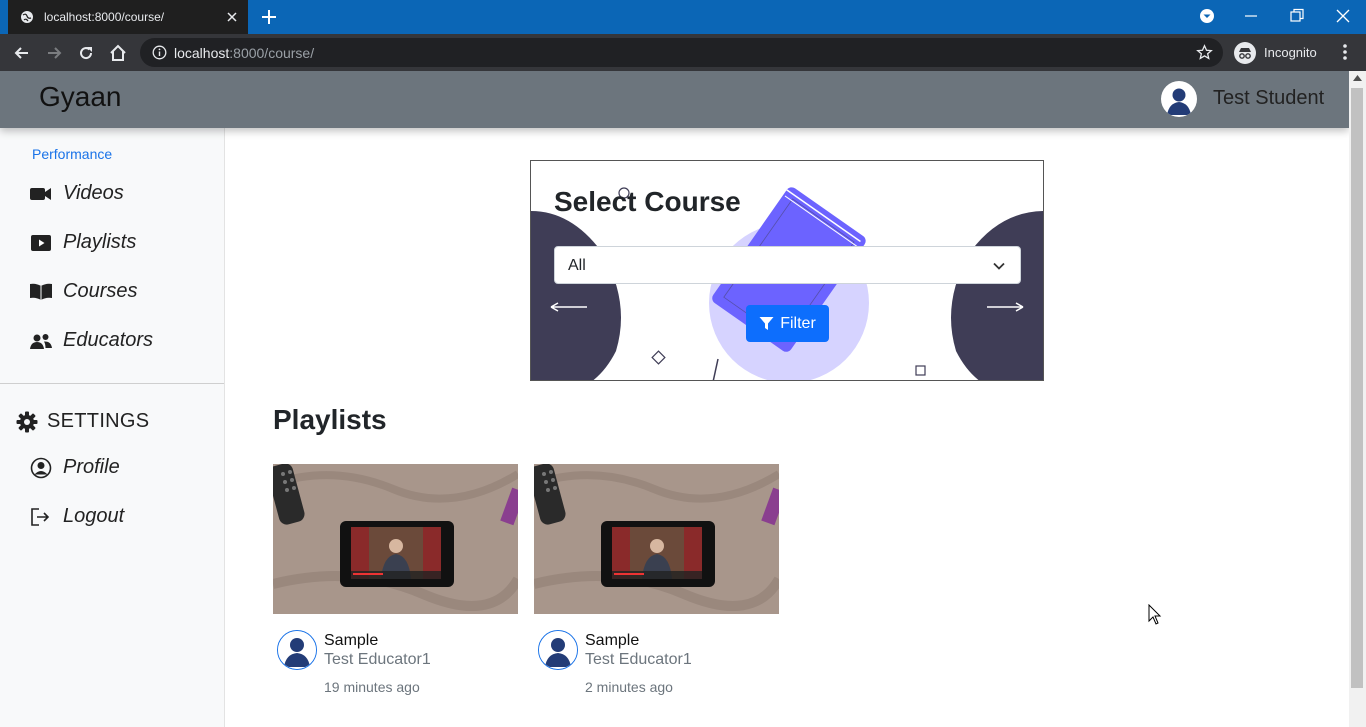  What do you see at coordinates (108, 340) in the screenshot?
I see `sidebar-item-label: Educators` at bounding box center [108, 340].